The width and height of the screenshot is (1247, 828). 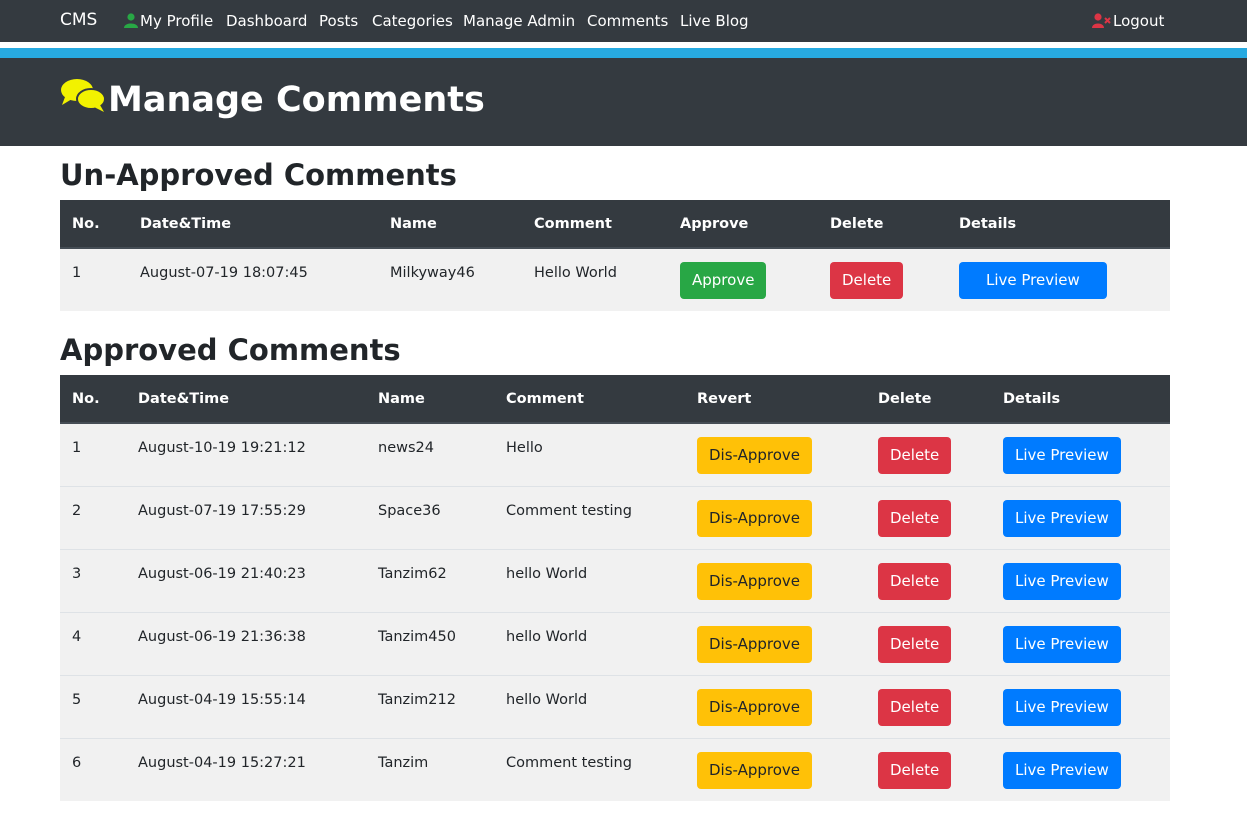 I want to click on approved-heading: Approved Comments, so click(x=230, y=350).